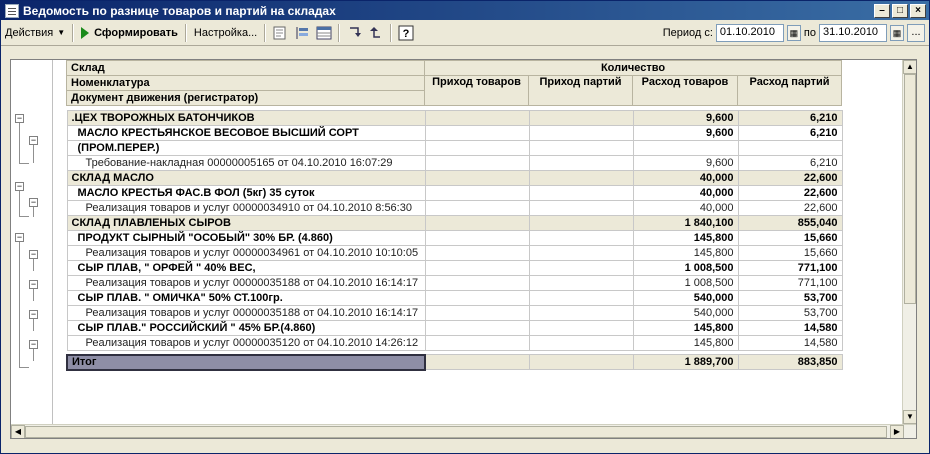 Image resolution: width=930 pixels, height=454 pixels. Describe the element at coordinates (406, 33) in the screenshot. I see `help-icon: ?` at that location.